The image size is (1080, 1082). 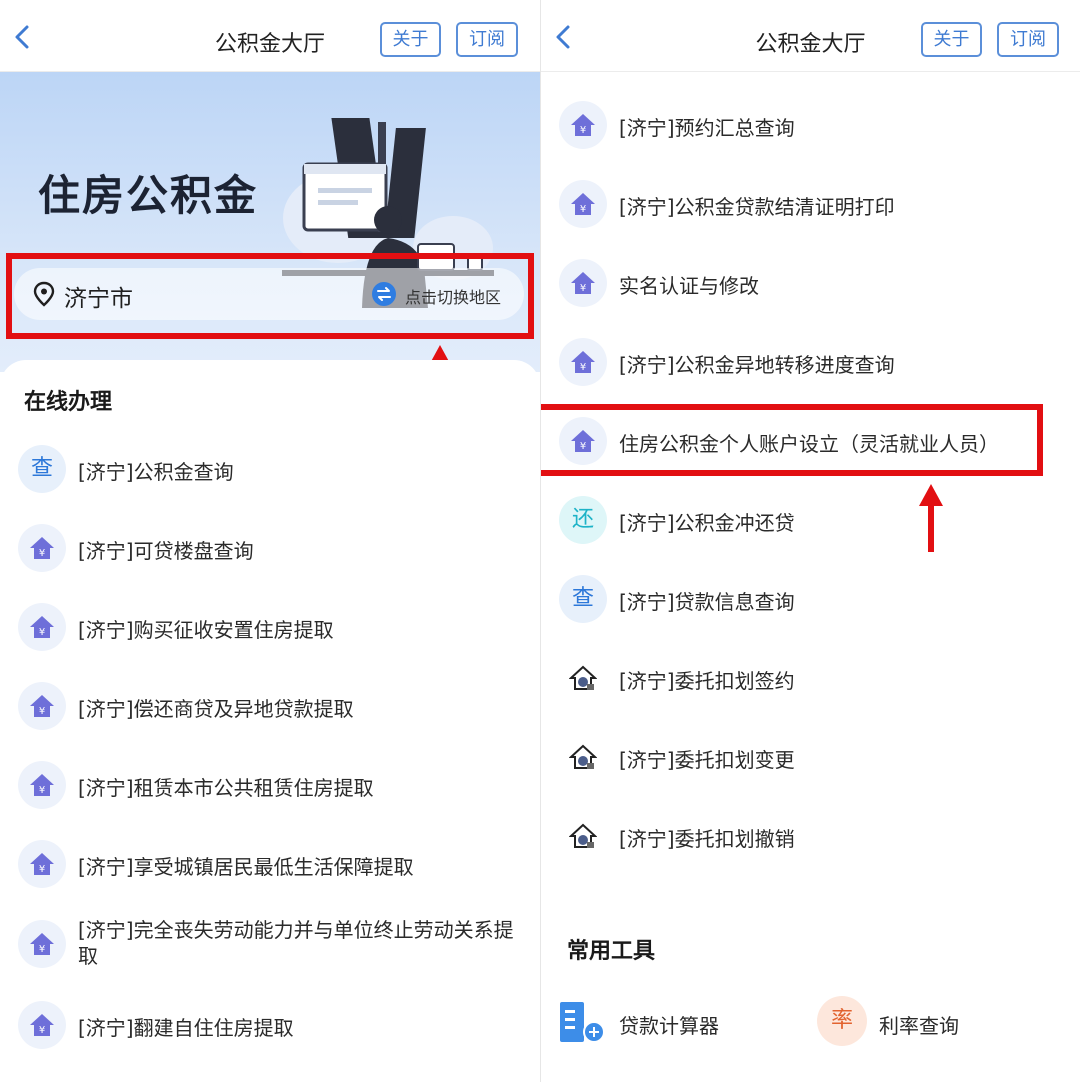 I want to click on list-item: [济宁]委托扣划签约, so click(x=810, y=679).